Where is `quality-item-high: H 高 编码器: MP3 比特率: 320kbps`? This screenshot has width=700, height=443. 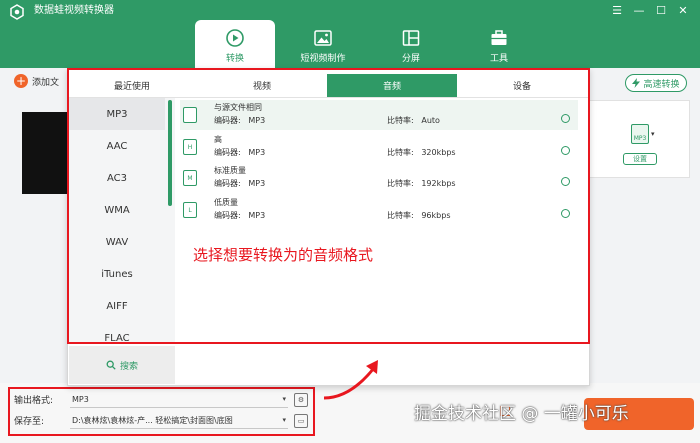
quality-item-high: H 高 编码器: MP3 比特率: 320kbps is located at coordinates (379, 147).